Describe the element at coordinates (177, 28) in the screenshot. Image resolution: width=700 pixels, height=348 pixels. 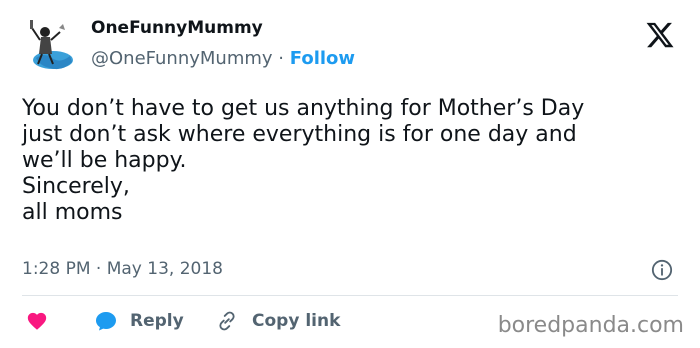
I see `author-display-name: OneFunnyMummy` at that location.